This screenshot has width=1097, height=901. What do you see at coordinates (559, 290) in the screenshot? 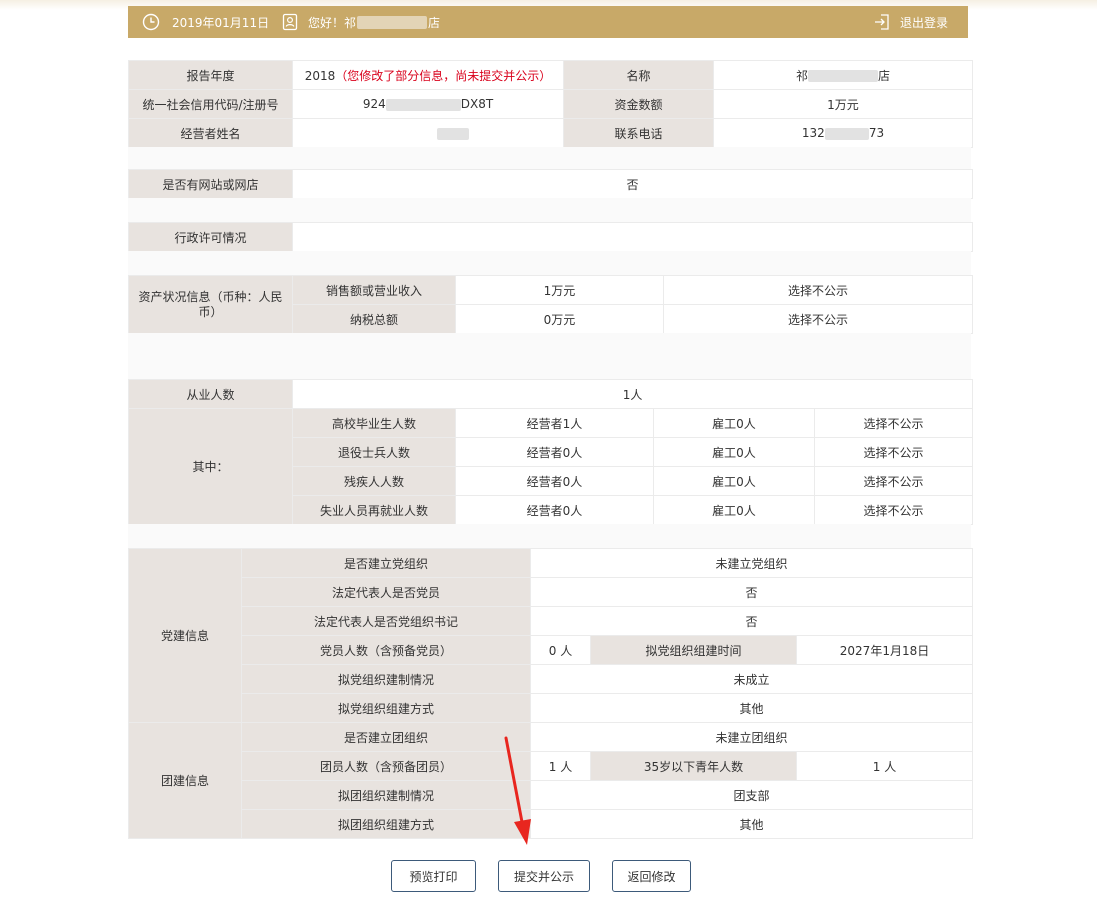
I see `sales-value: 1万元` at bounding box center [559, 290].